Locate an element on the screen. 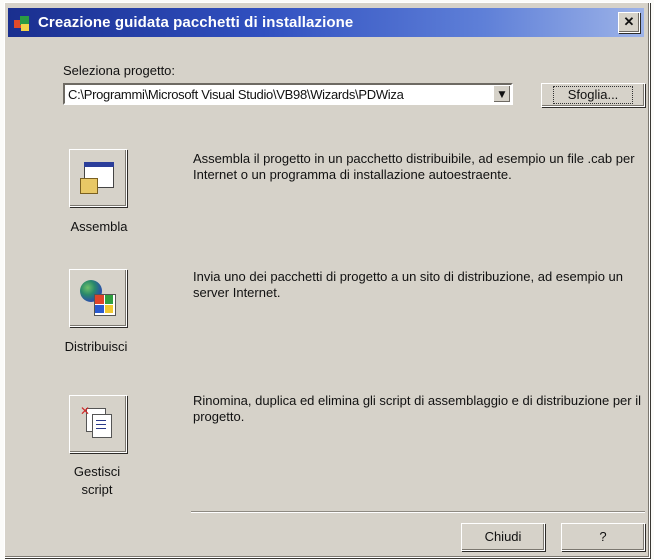 The image size is (654, 560). deploy-label: Distribuisci is located at coordinates (96, 346).